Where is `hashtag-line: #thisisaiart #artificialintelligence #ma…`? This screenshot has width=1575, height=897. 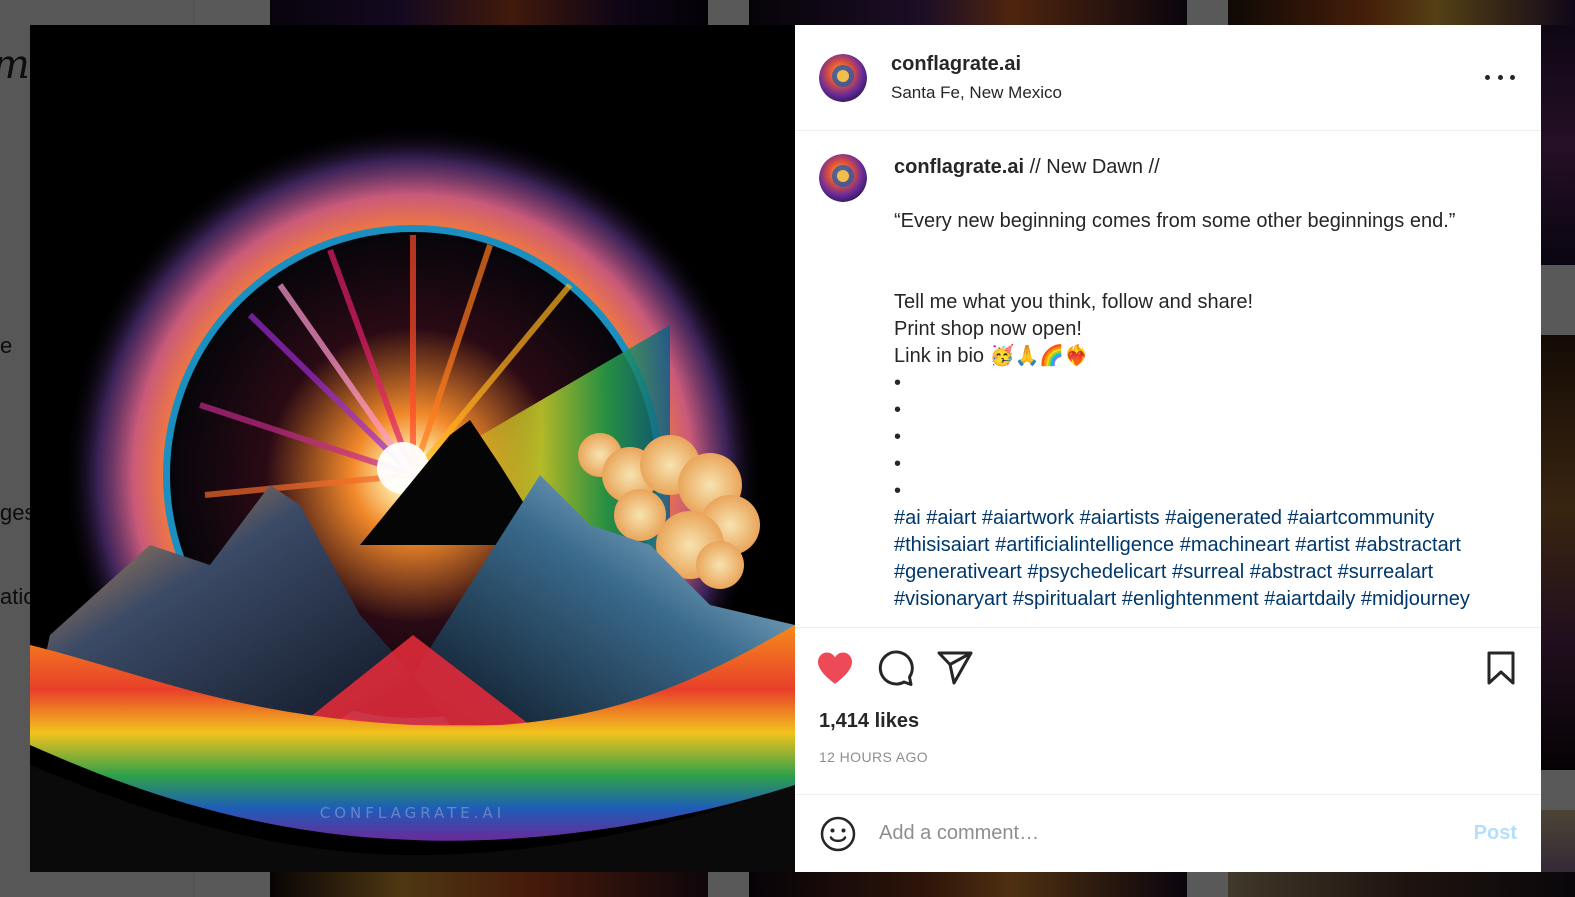
hashtag-line: #thisisaiart #artificialintelligence #ma… is located at coordinates (1204, 545).